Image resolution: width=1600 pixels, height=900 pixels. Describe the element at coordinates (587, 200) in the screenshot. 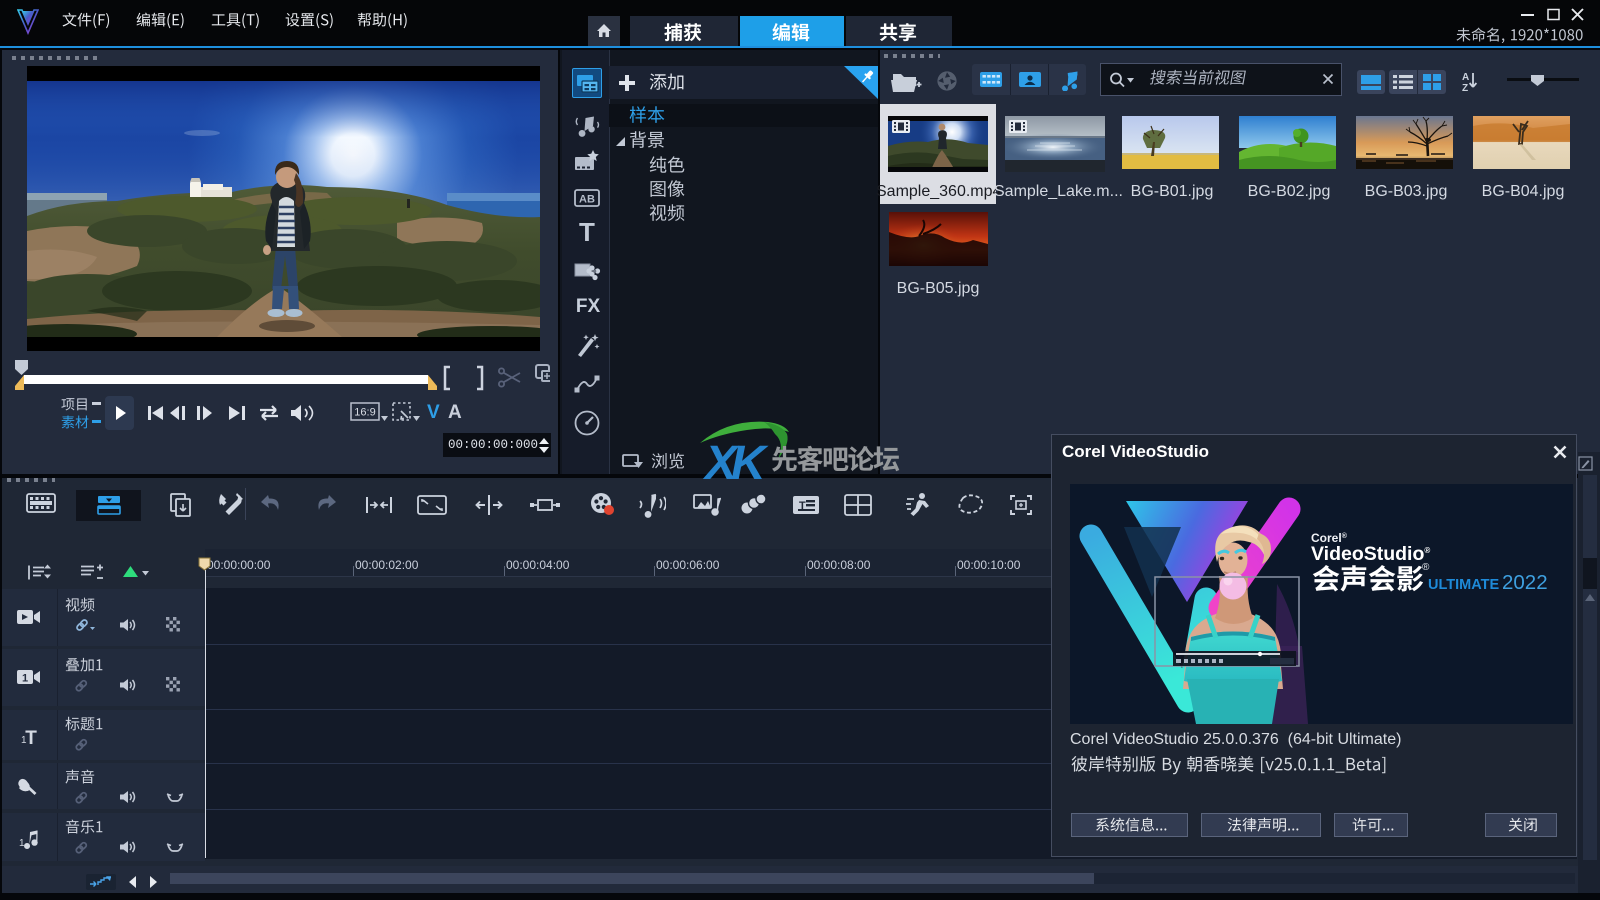

I see `svg-text: AB` at that location.